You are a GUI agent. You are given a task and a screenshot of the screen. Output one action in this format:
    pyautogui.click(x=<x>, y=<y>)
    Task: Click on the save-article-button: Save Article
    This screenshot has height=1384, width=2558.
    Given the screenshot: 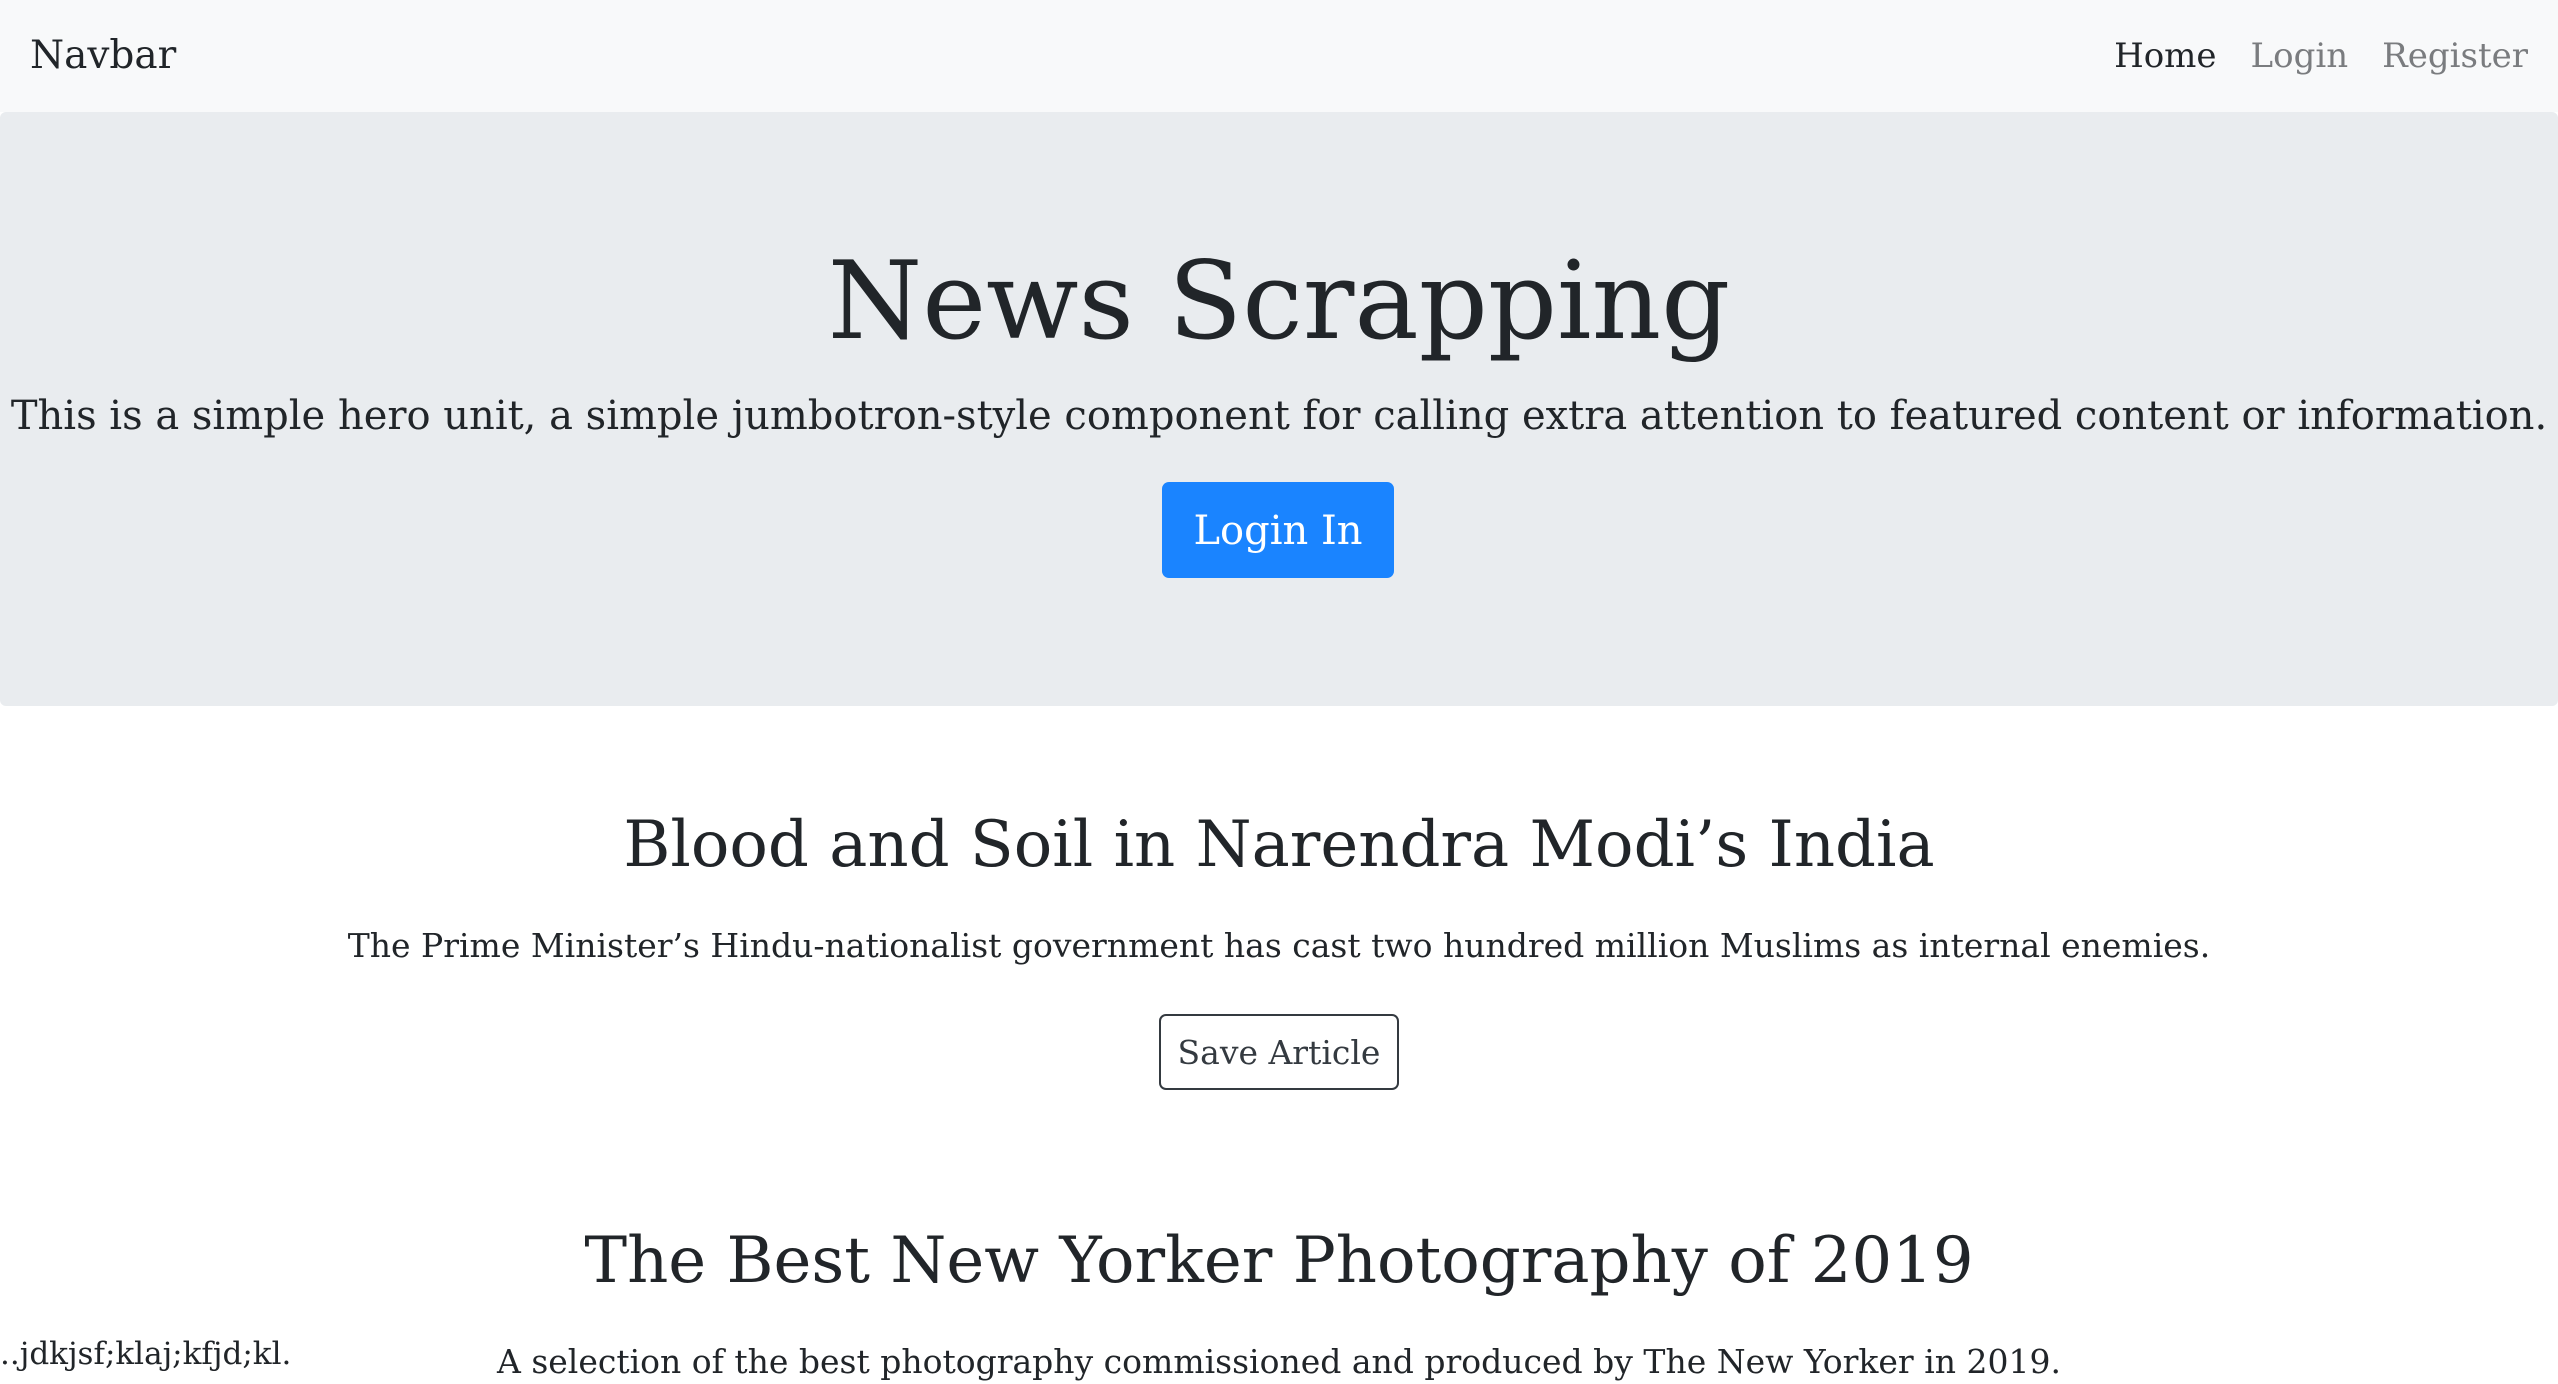 What is the action you would take?
    pyautogui.click(x=1279, y=1052)
    